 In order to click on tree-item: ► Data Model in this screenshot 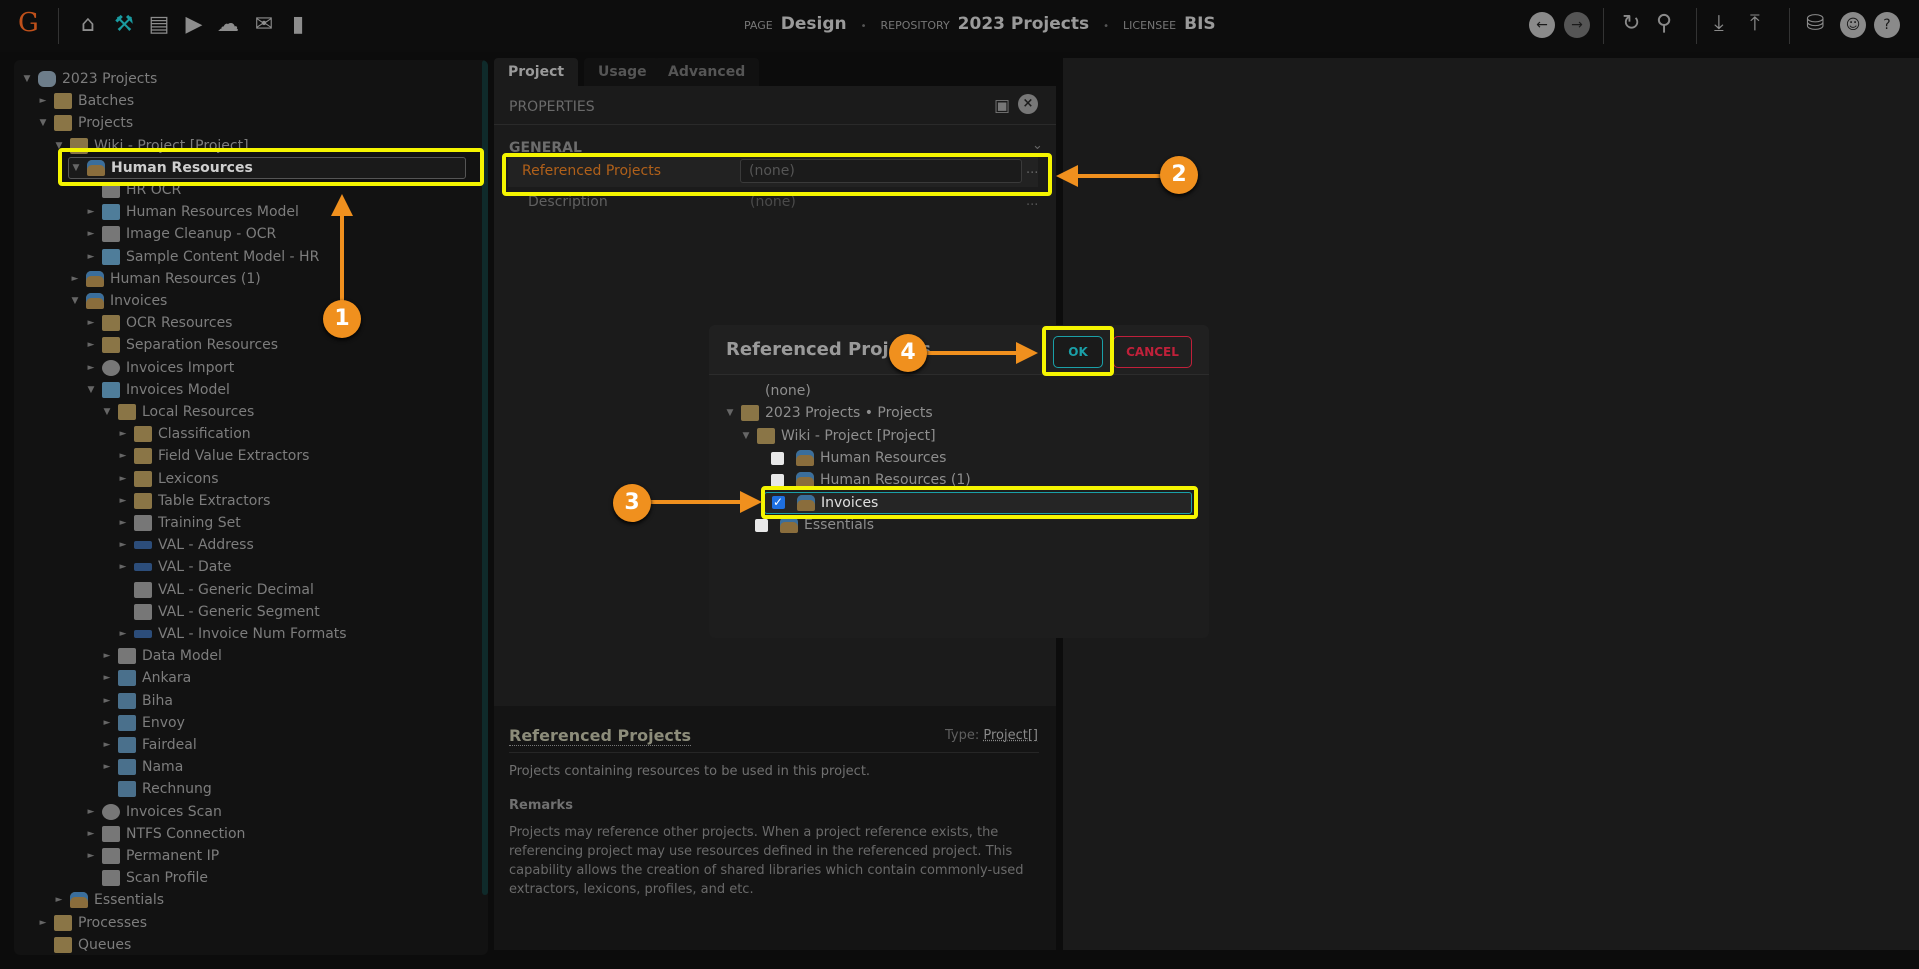, I will do `click(161, 656)`.